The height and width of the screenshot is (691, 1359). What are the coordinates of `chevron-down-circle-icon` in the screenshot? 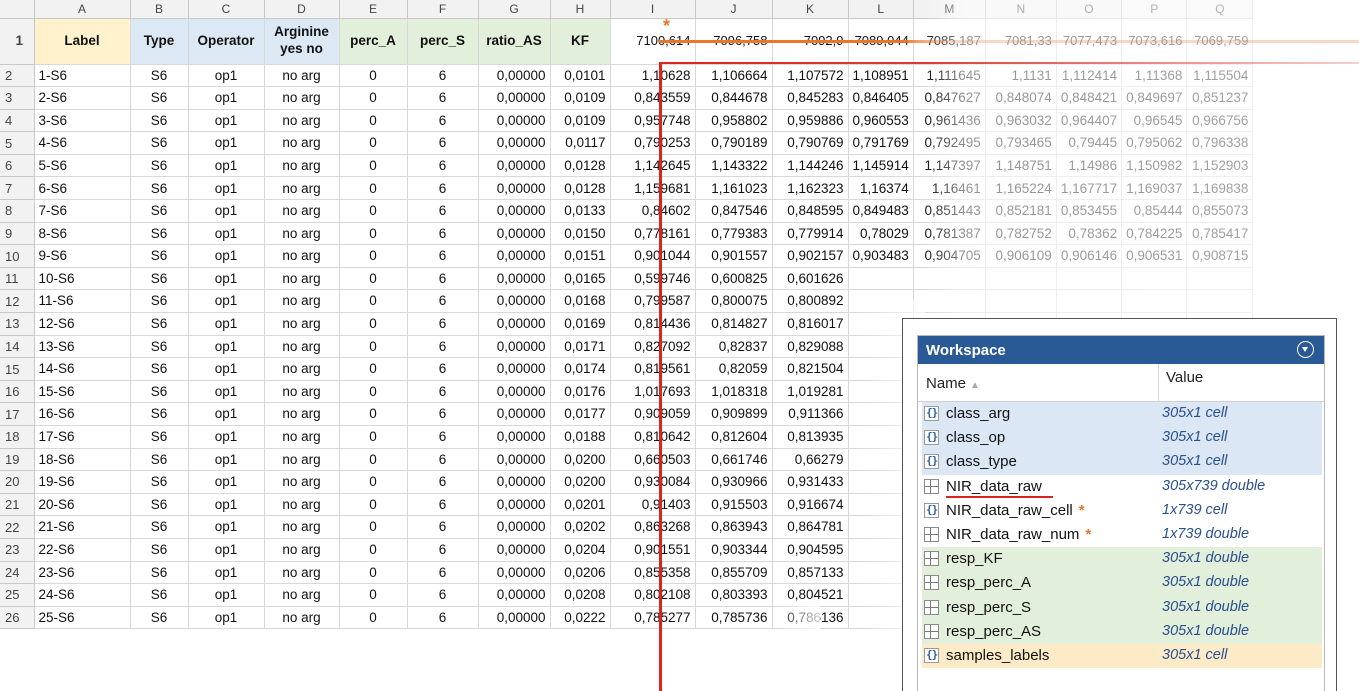 It's located at (1305, 349).